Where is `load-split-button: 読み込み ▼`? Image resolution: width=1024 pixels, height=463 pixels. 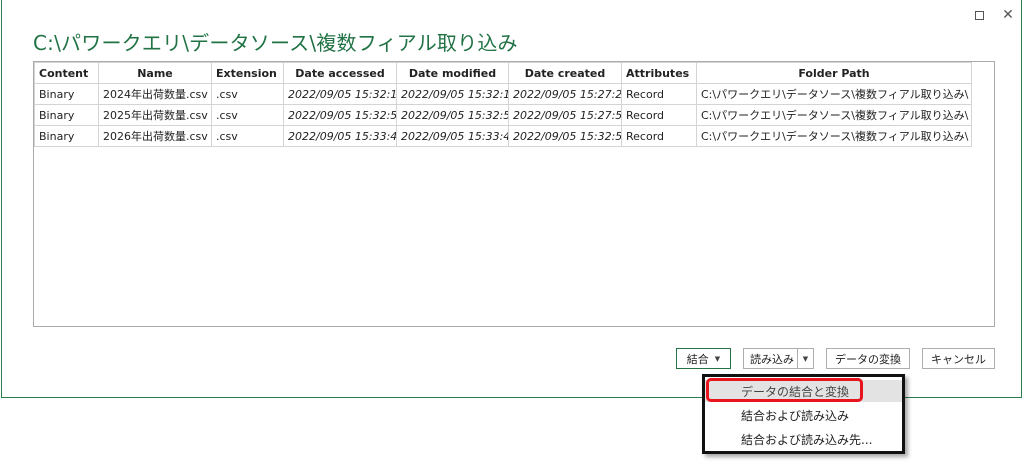 load-split-button: 読み込み ▼ is located at coordinates (778, 358).